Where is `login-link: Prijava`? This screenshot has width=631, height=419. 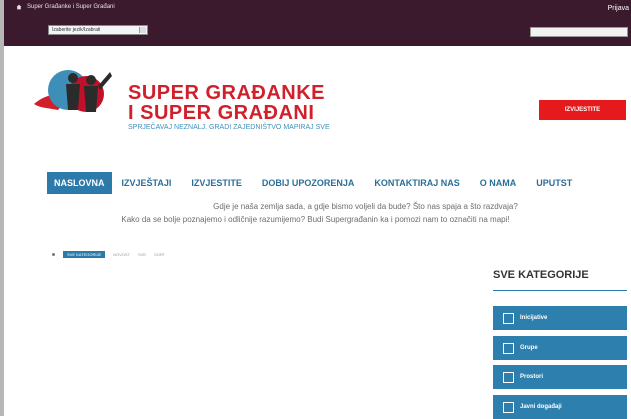 login-link: Prijava is located at coordinates (618, 8).